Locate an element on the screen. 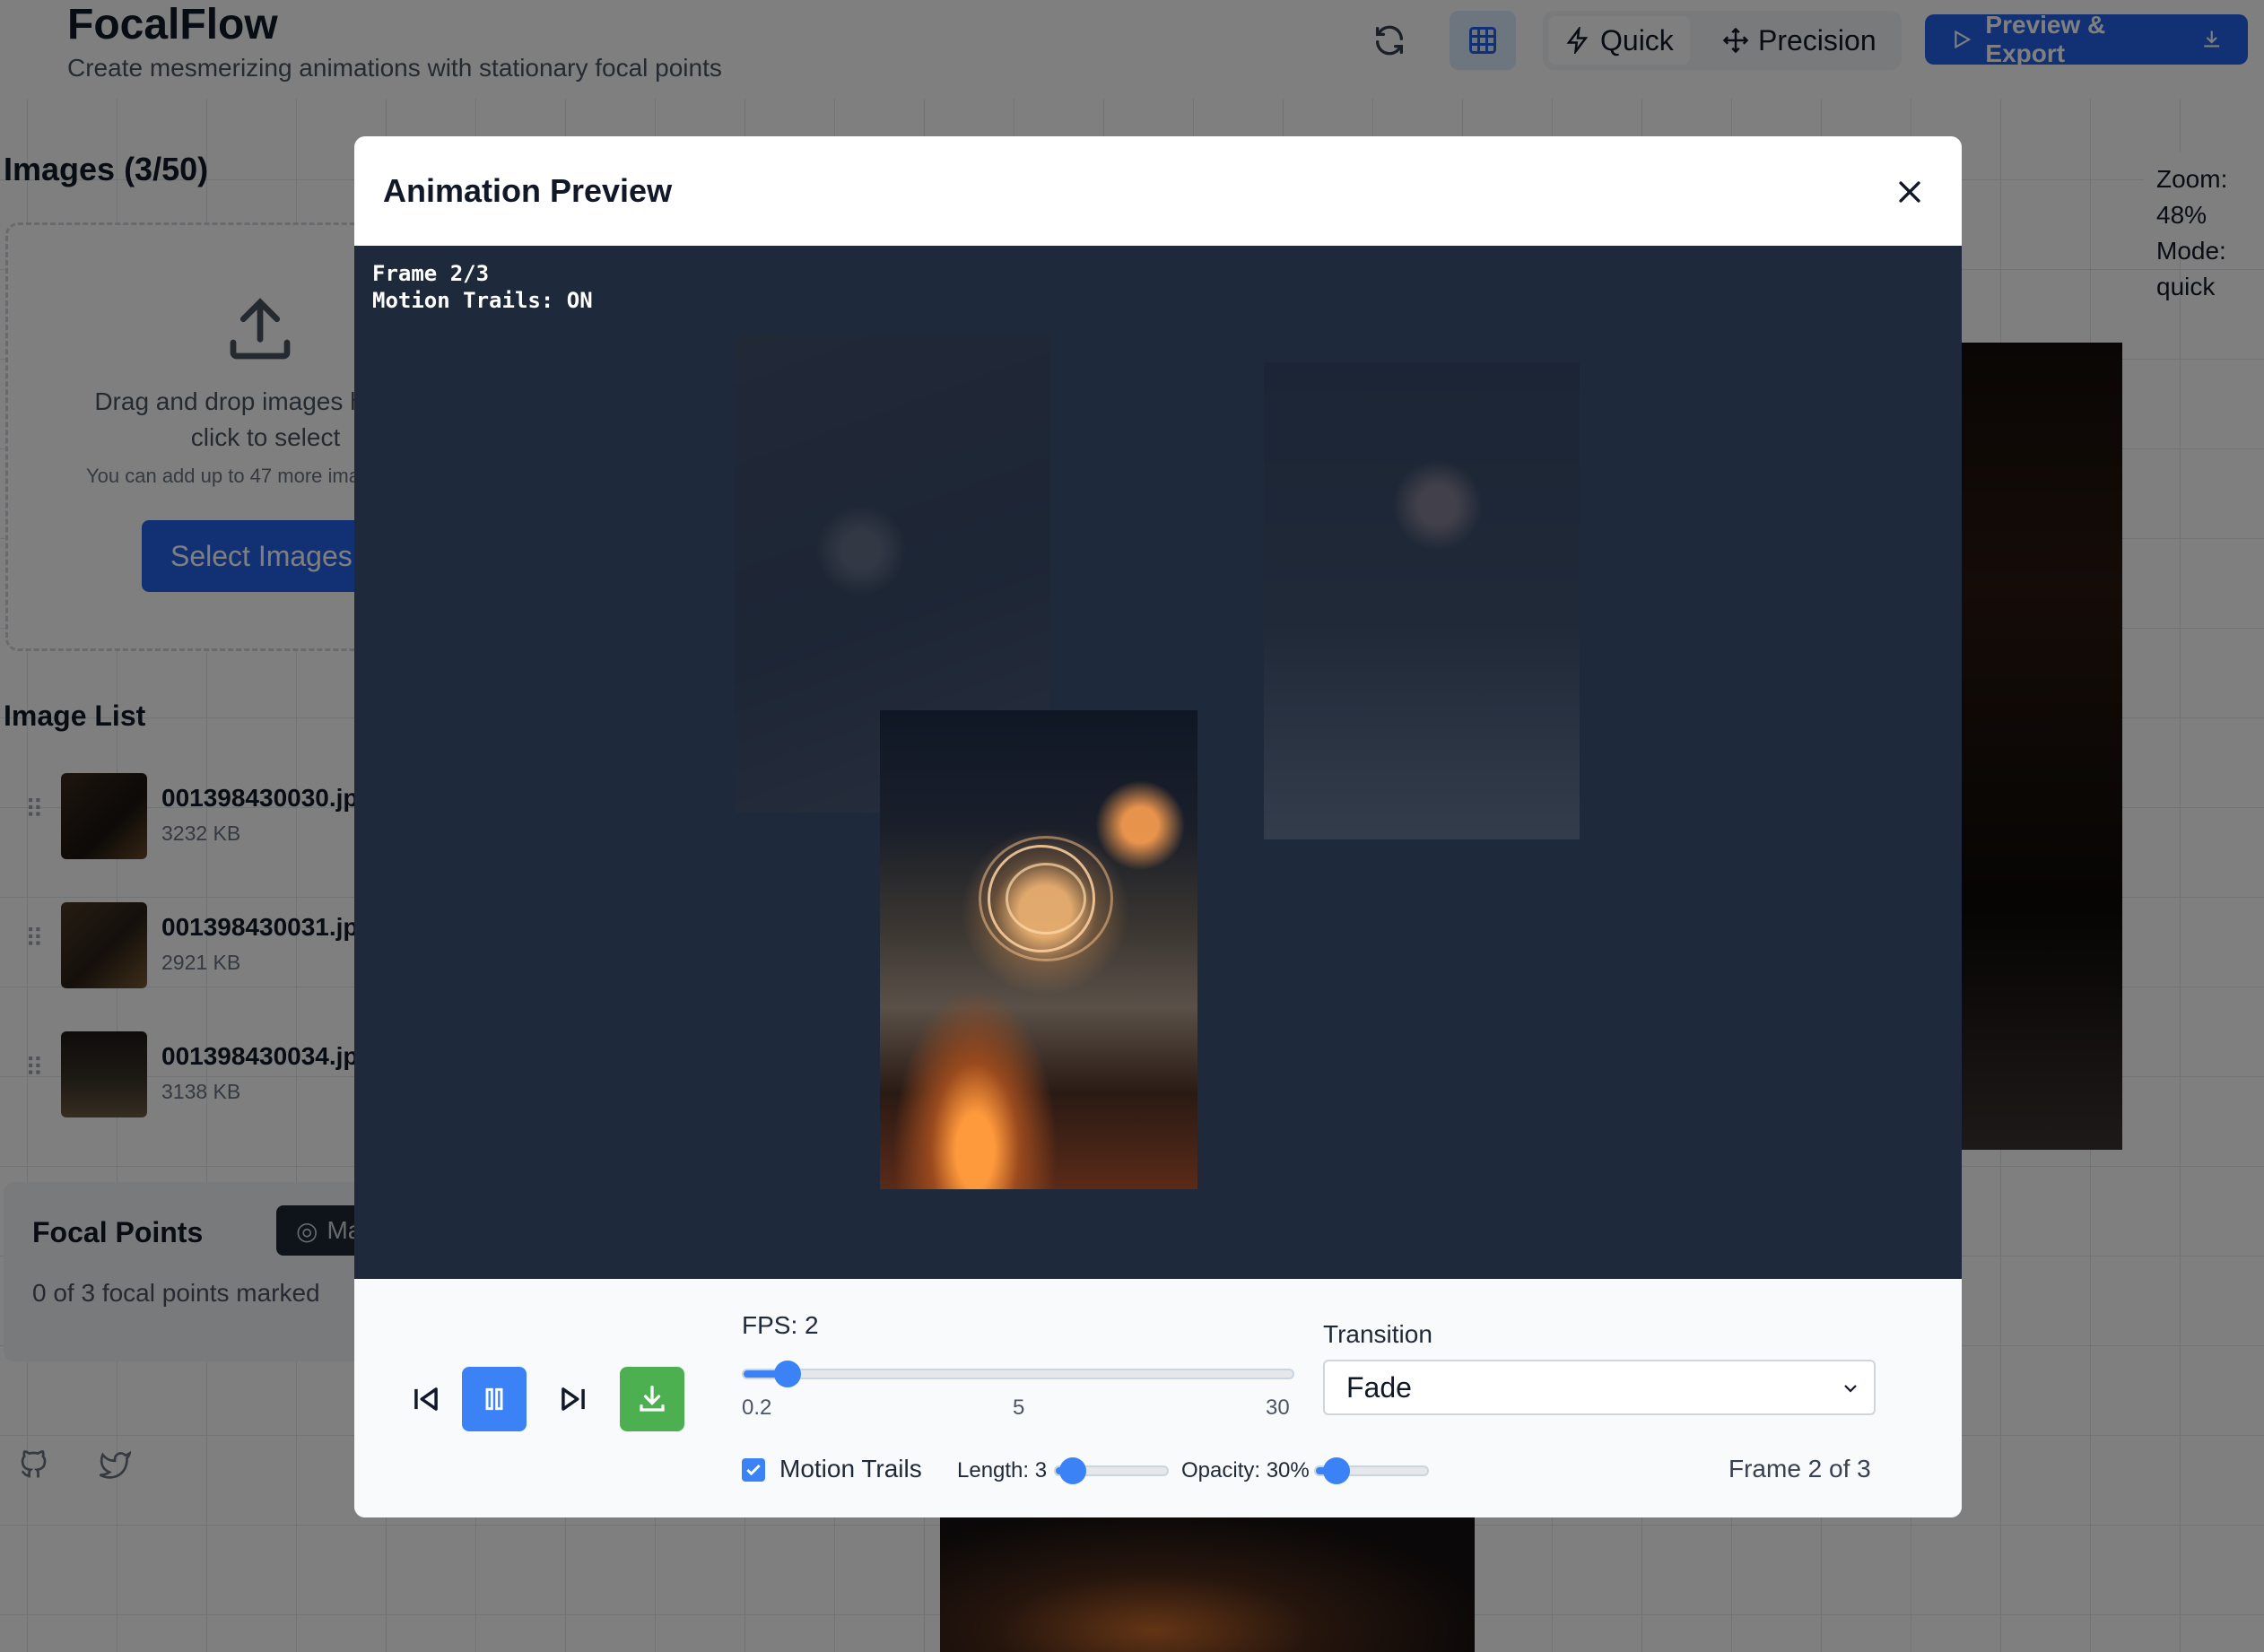 This screenshot has height=1652, width=2264. trail-length-thumb is located at coordinates (1072, 1470).